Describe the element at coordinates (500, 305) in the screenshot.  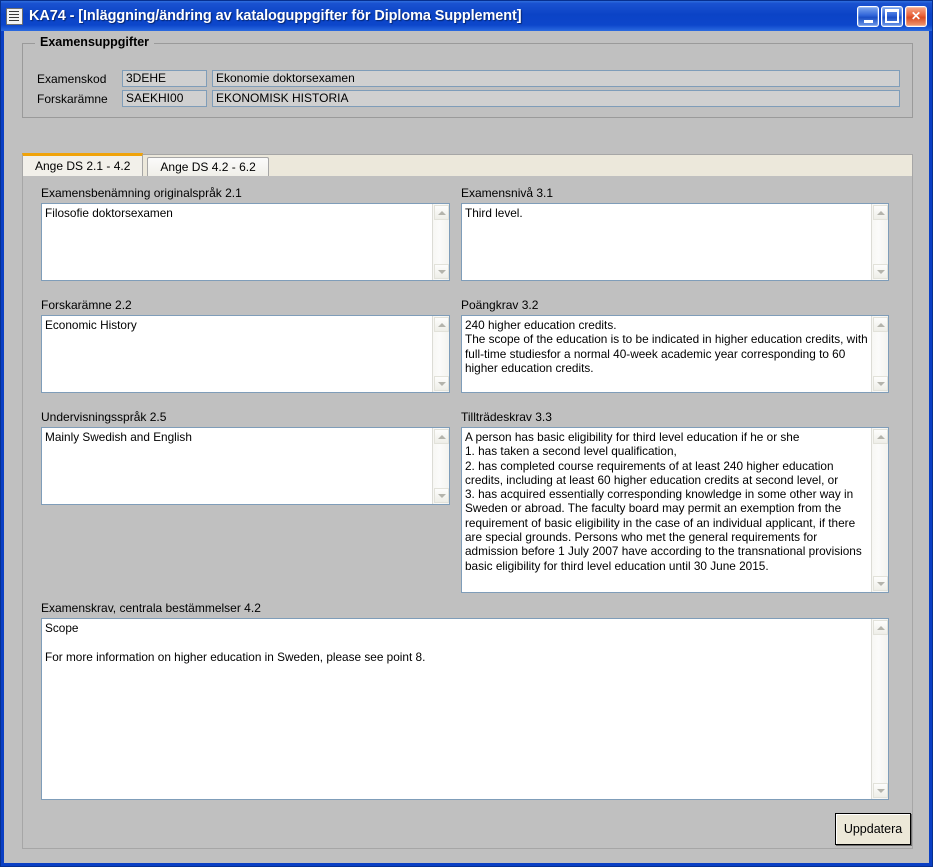
I see `poangkrav-label: Poängkrav 3.2` at that location.